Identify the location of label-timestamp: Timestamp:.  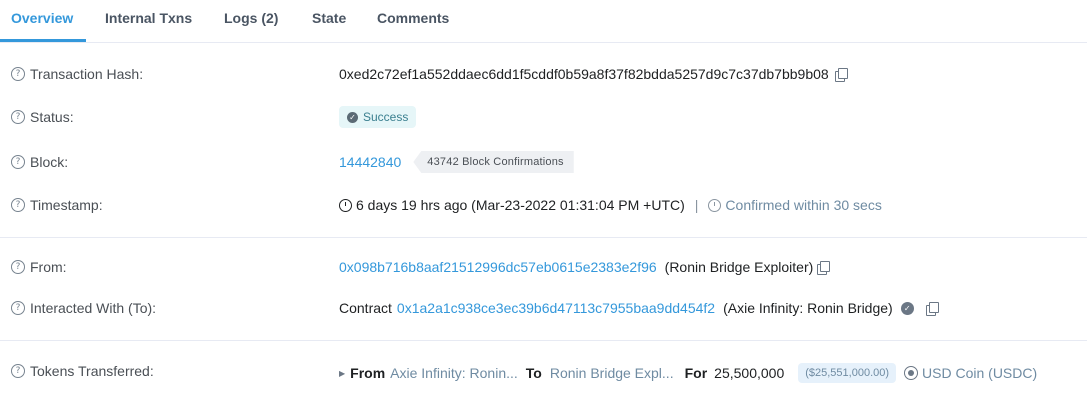
(66, 205).